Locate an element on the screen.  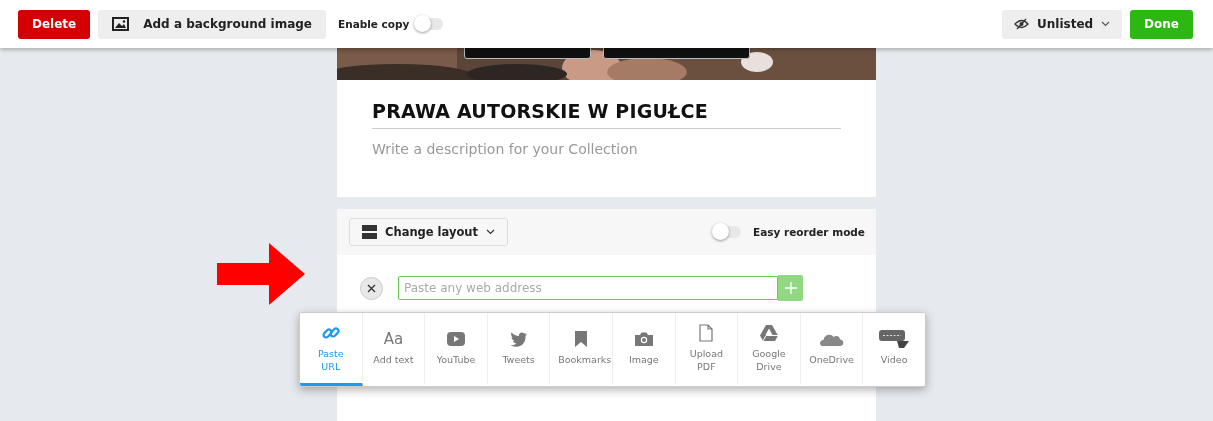
url-field: Paste any web address is located at coordinates (588, 288).